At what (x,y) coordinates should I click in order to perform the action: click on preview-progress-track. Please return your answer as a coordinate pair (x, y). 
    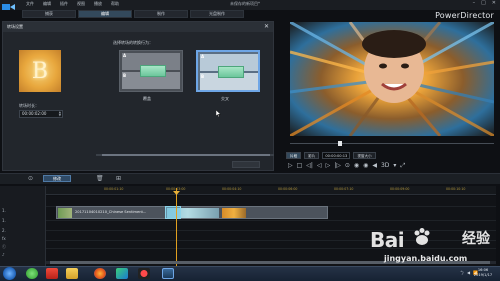
    Looking at the image, I should click on (392, 143).